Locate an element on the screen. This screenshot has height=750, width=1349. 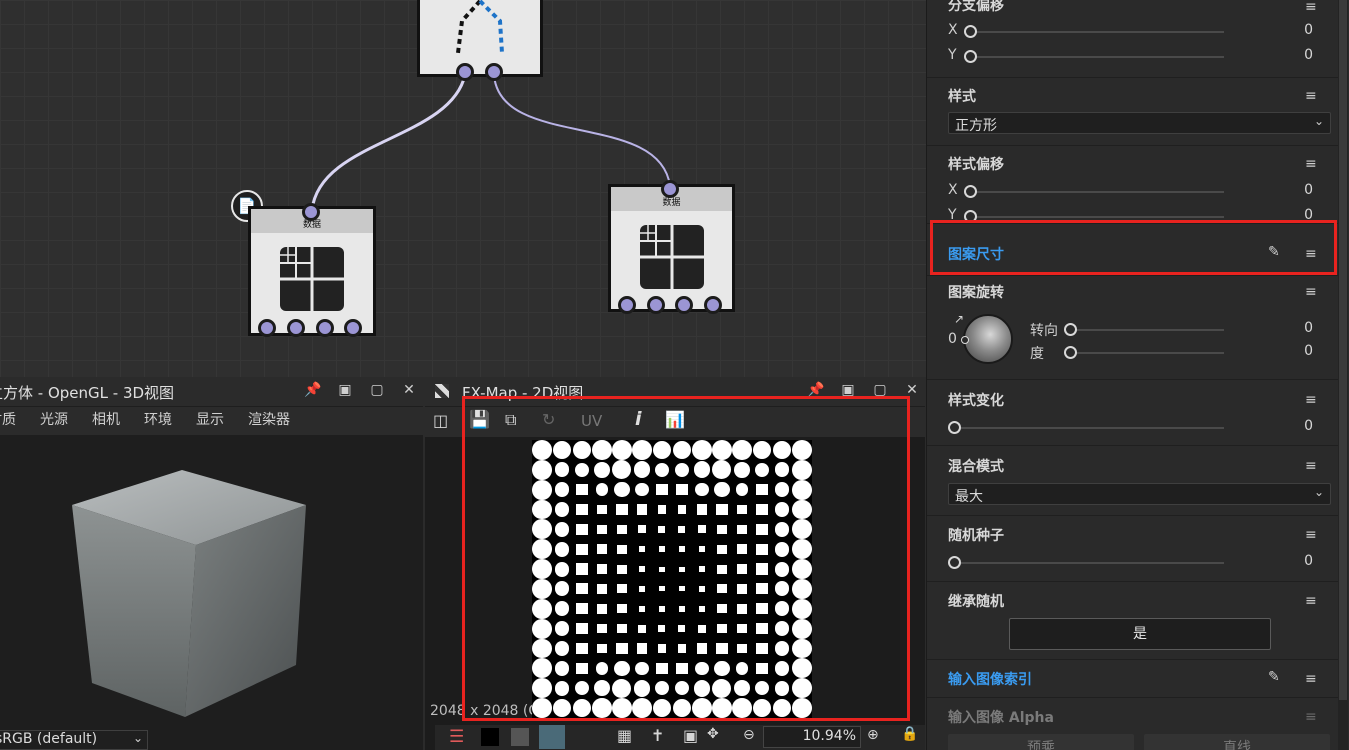
style-variation-slider: 0 is located at coordinates (1143, 428).